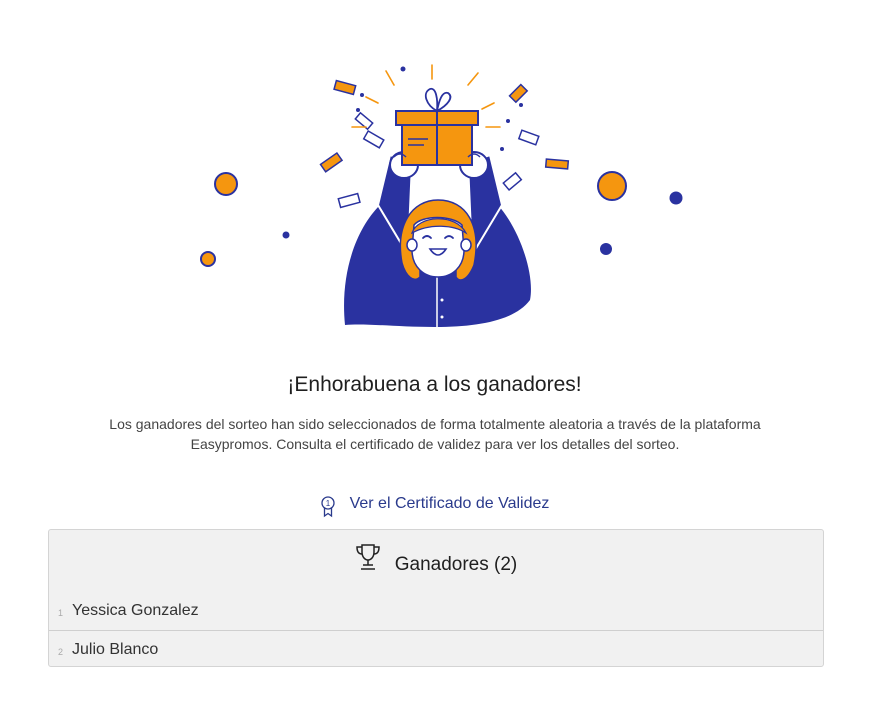 The width and height of the screenshot is (869, 710). What do you see at coordinates (456, 564) in the screenshot?
I see `winners-title: Ganadores (2)` at bounding box center [456, 564].